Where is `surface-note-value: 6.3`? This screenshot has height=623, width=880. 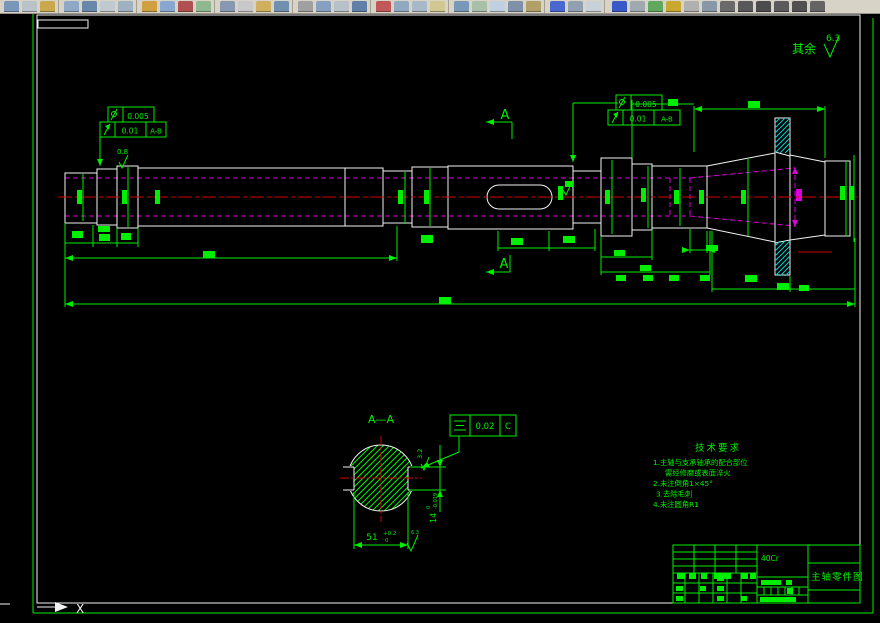
surface-note-value: 6.3 is located at coordinates (833, 39).